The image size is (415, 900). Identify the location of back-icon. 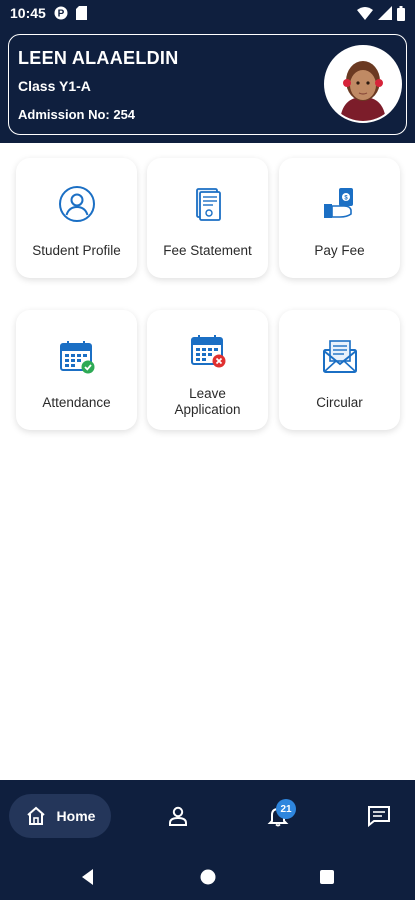
(88, 877).